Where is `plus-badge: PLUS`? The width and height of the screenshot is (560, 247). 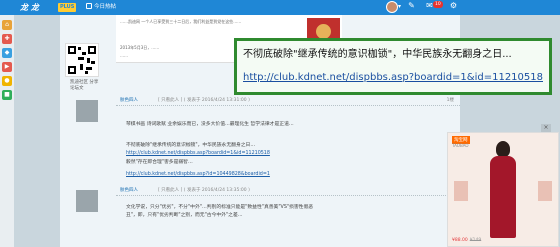
plus-badge: PLUS is located at coordinates (67, 7).